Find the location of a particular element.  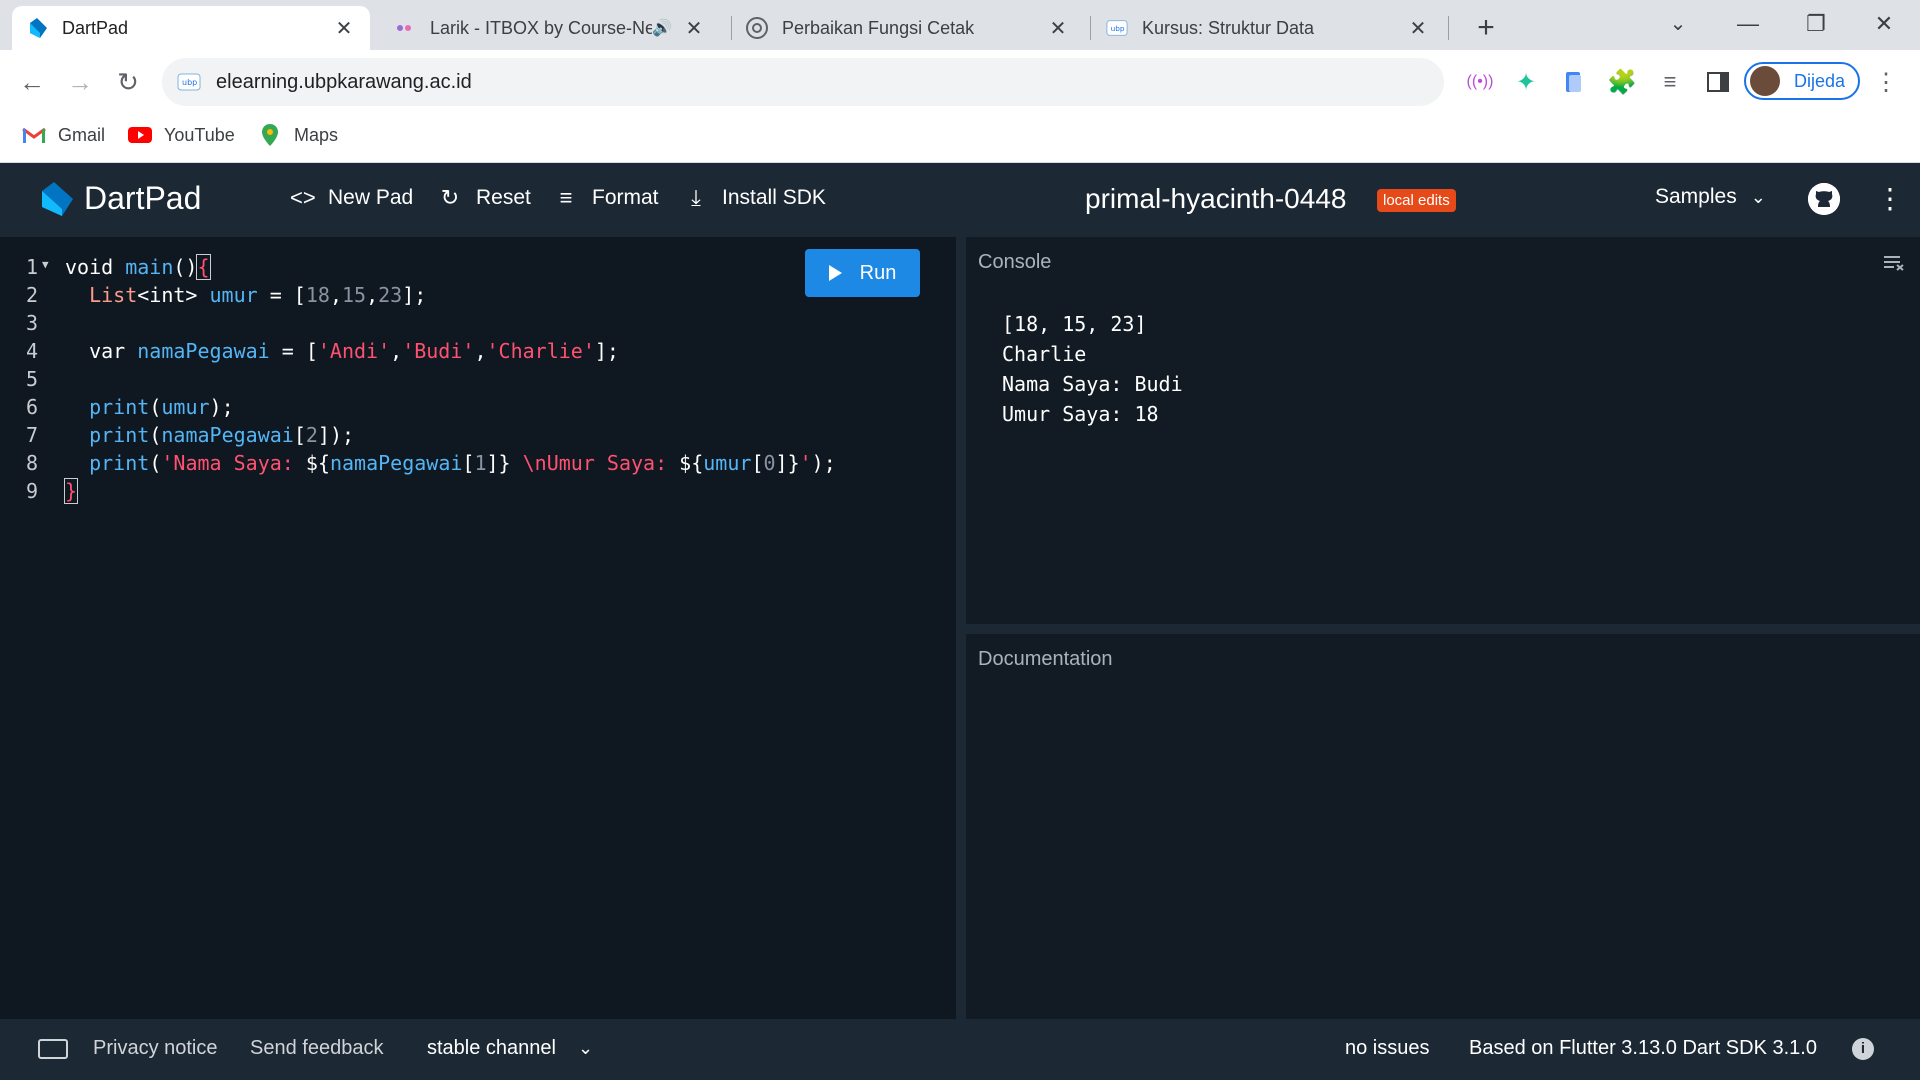

local-edits-badge: local edits is located at coordinates (1416, 200).